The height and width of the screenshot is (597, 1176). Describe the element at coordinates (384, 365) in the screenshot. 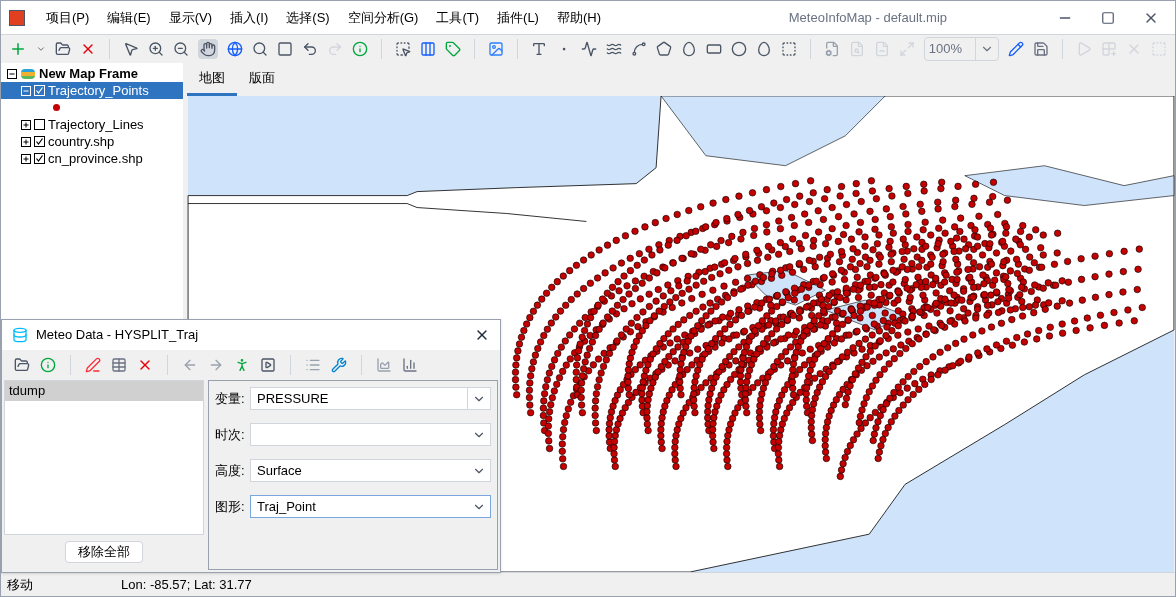

I see `area-chart-icon` at that location.